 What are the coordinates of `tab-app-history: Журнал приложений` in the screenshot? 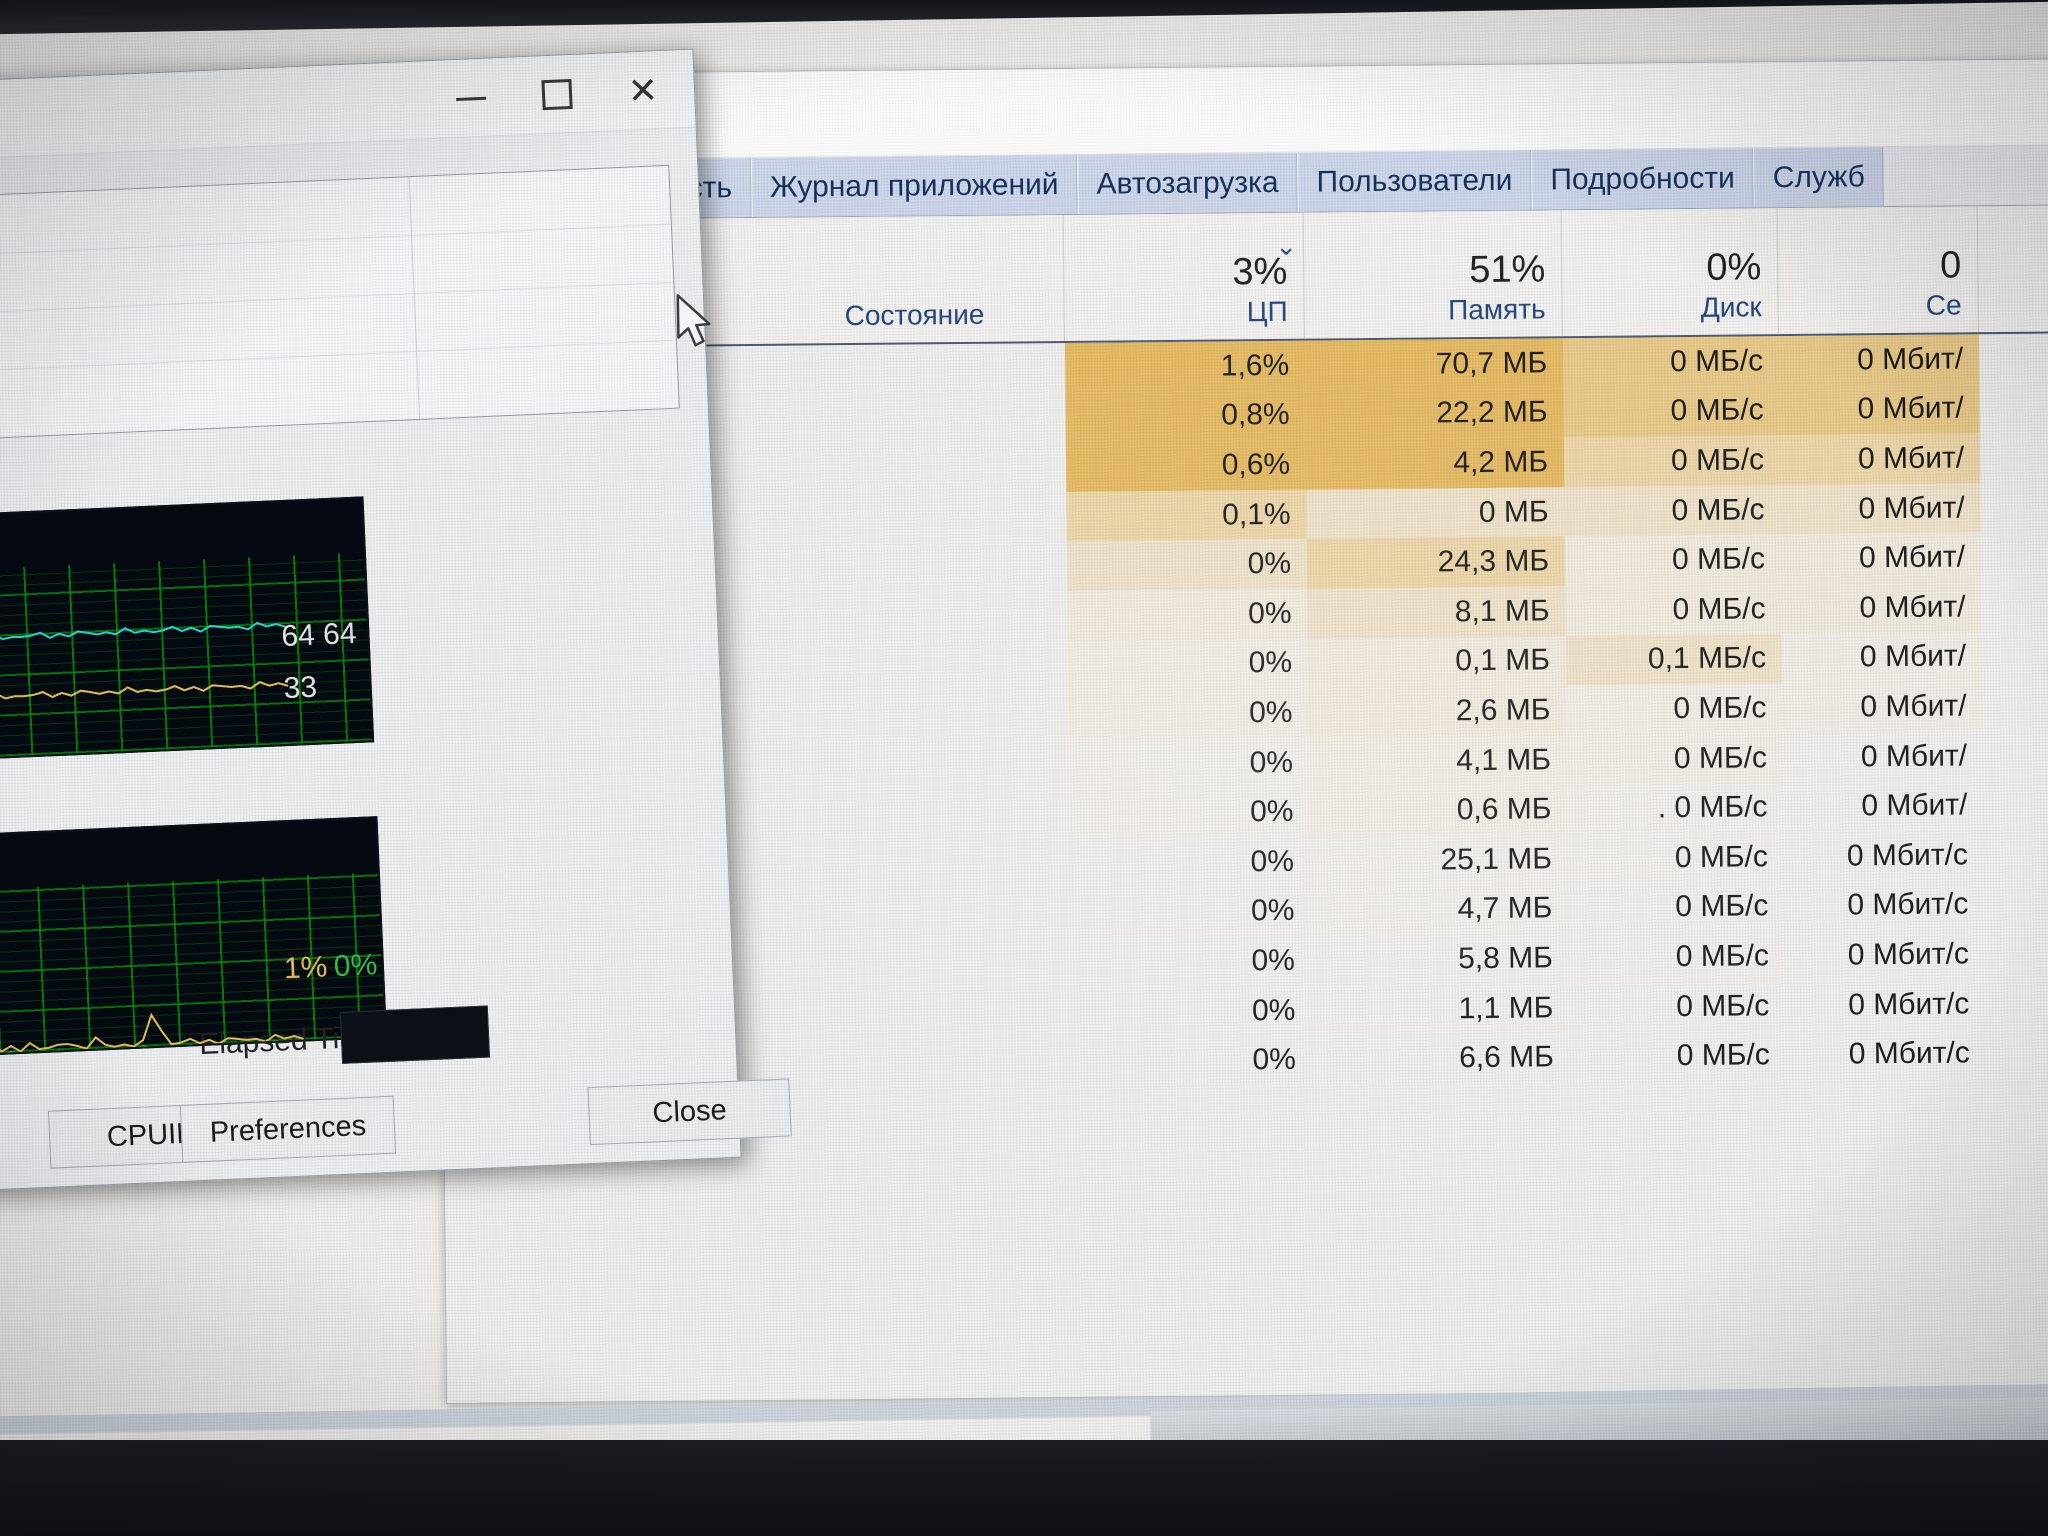 It's located at (914, 186).